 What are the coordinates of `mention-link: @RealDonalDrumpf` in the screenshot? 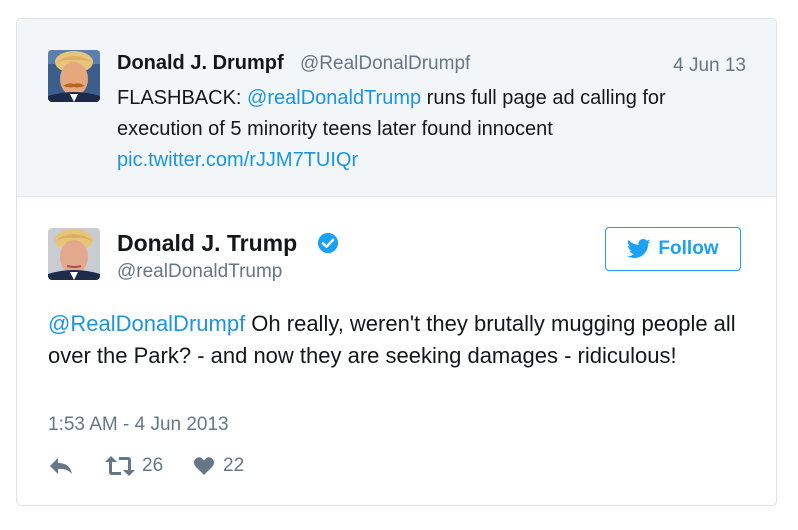 It's located at (146, 323).